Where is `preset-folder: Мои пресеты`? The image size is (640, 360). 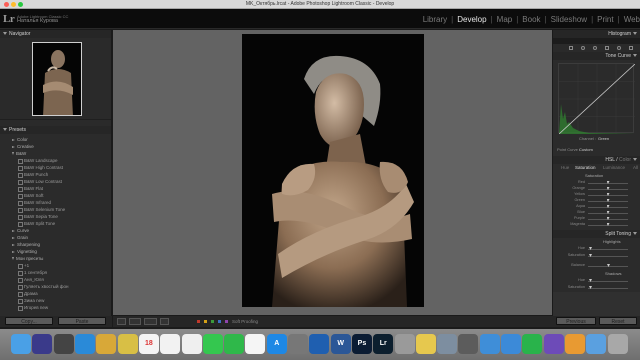 preset-folder: Мои пресеты is located at coordinates (59, 258).